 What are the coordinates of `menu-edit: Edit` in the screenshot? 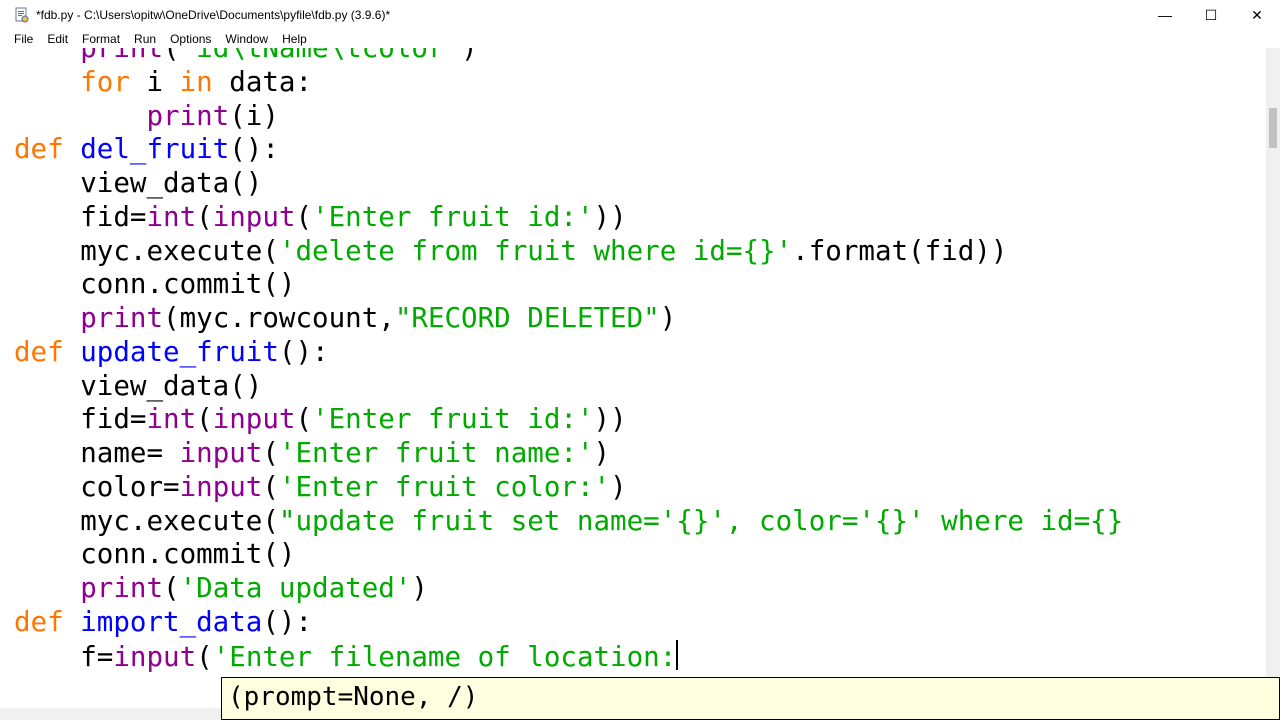 It's located at (57, 39).